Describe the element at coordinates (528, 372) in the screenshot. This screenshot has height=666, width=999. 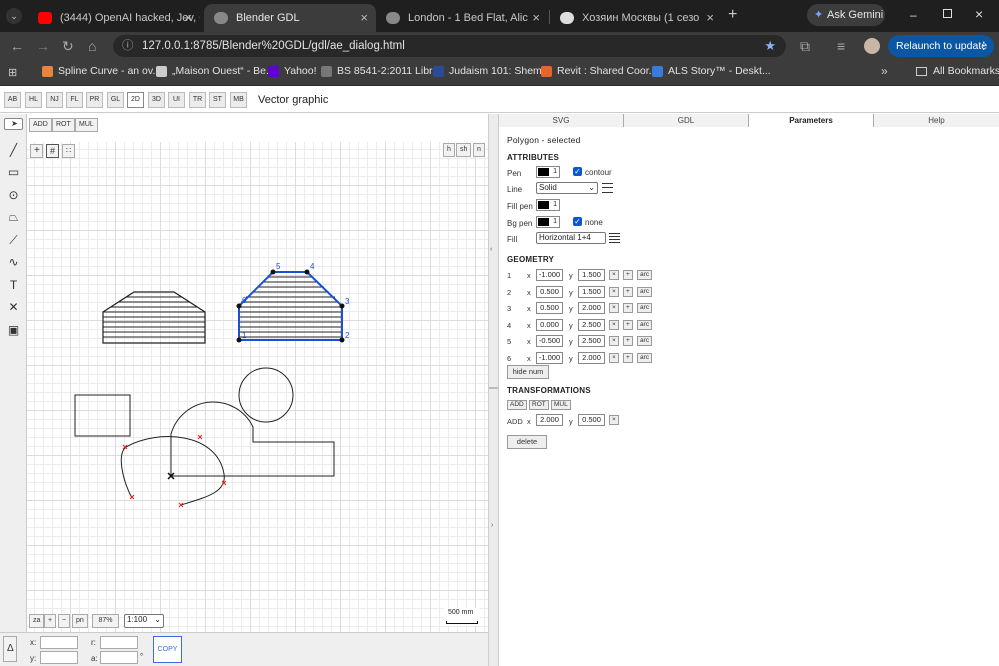
I see `hide-num-button: hide num` at that location.